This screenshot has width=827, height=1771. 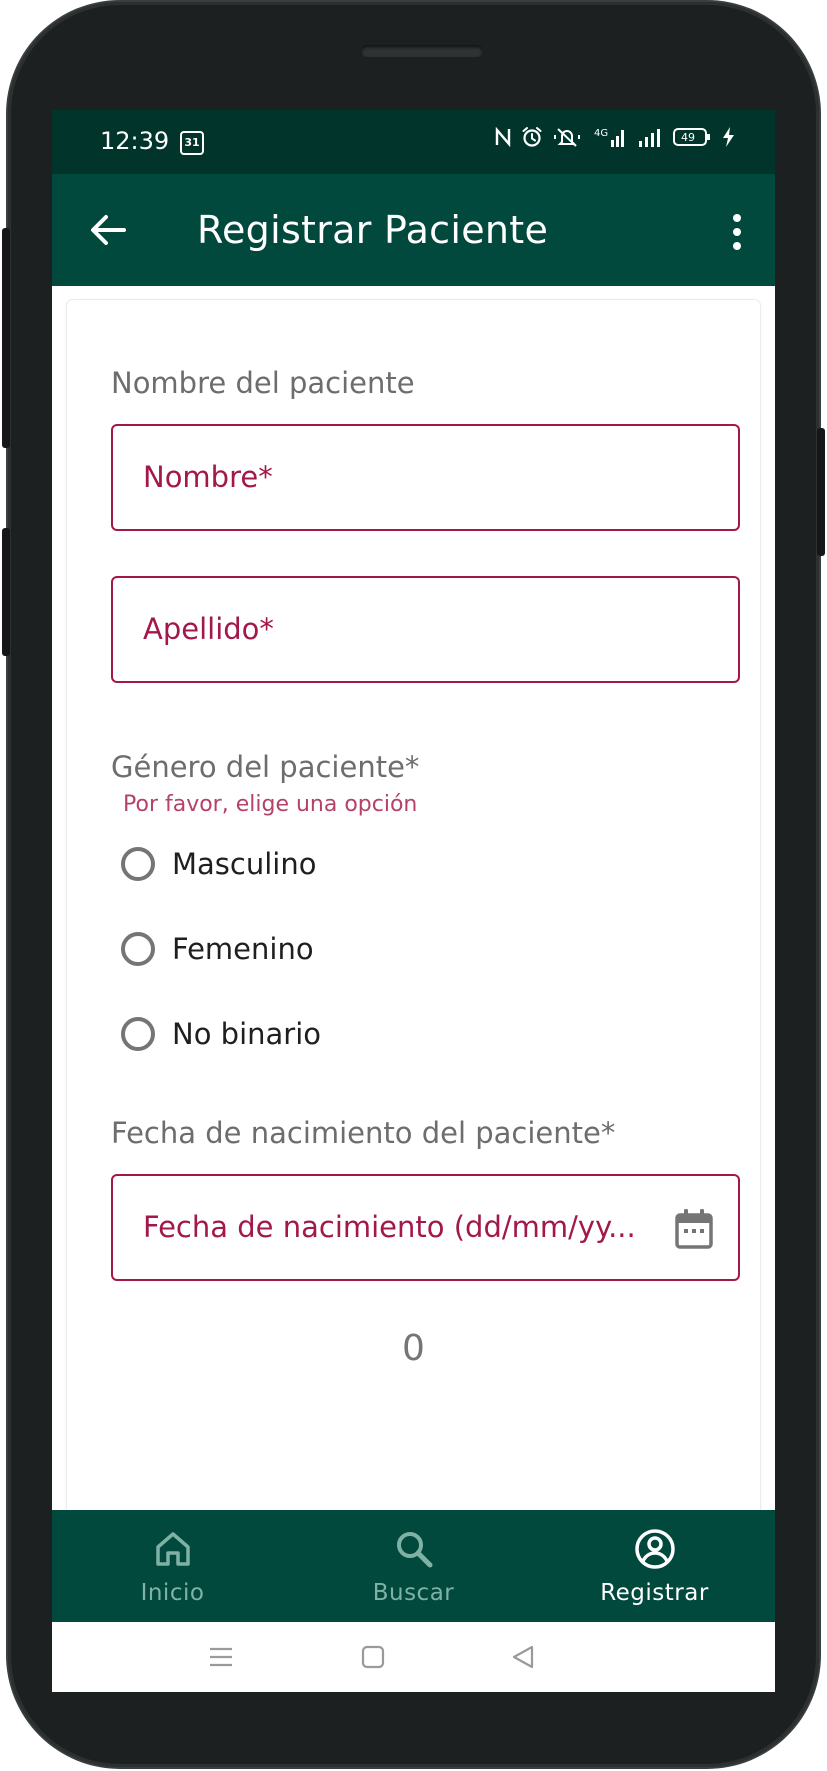 I want to click on page-title: Registrar Paciente, so click(x=373, y=230).